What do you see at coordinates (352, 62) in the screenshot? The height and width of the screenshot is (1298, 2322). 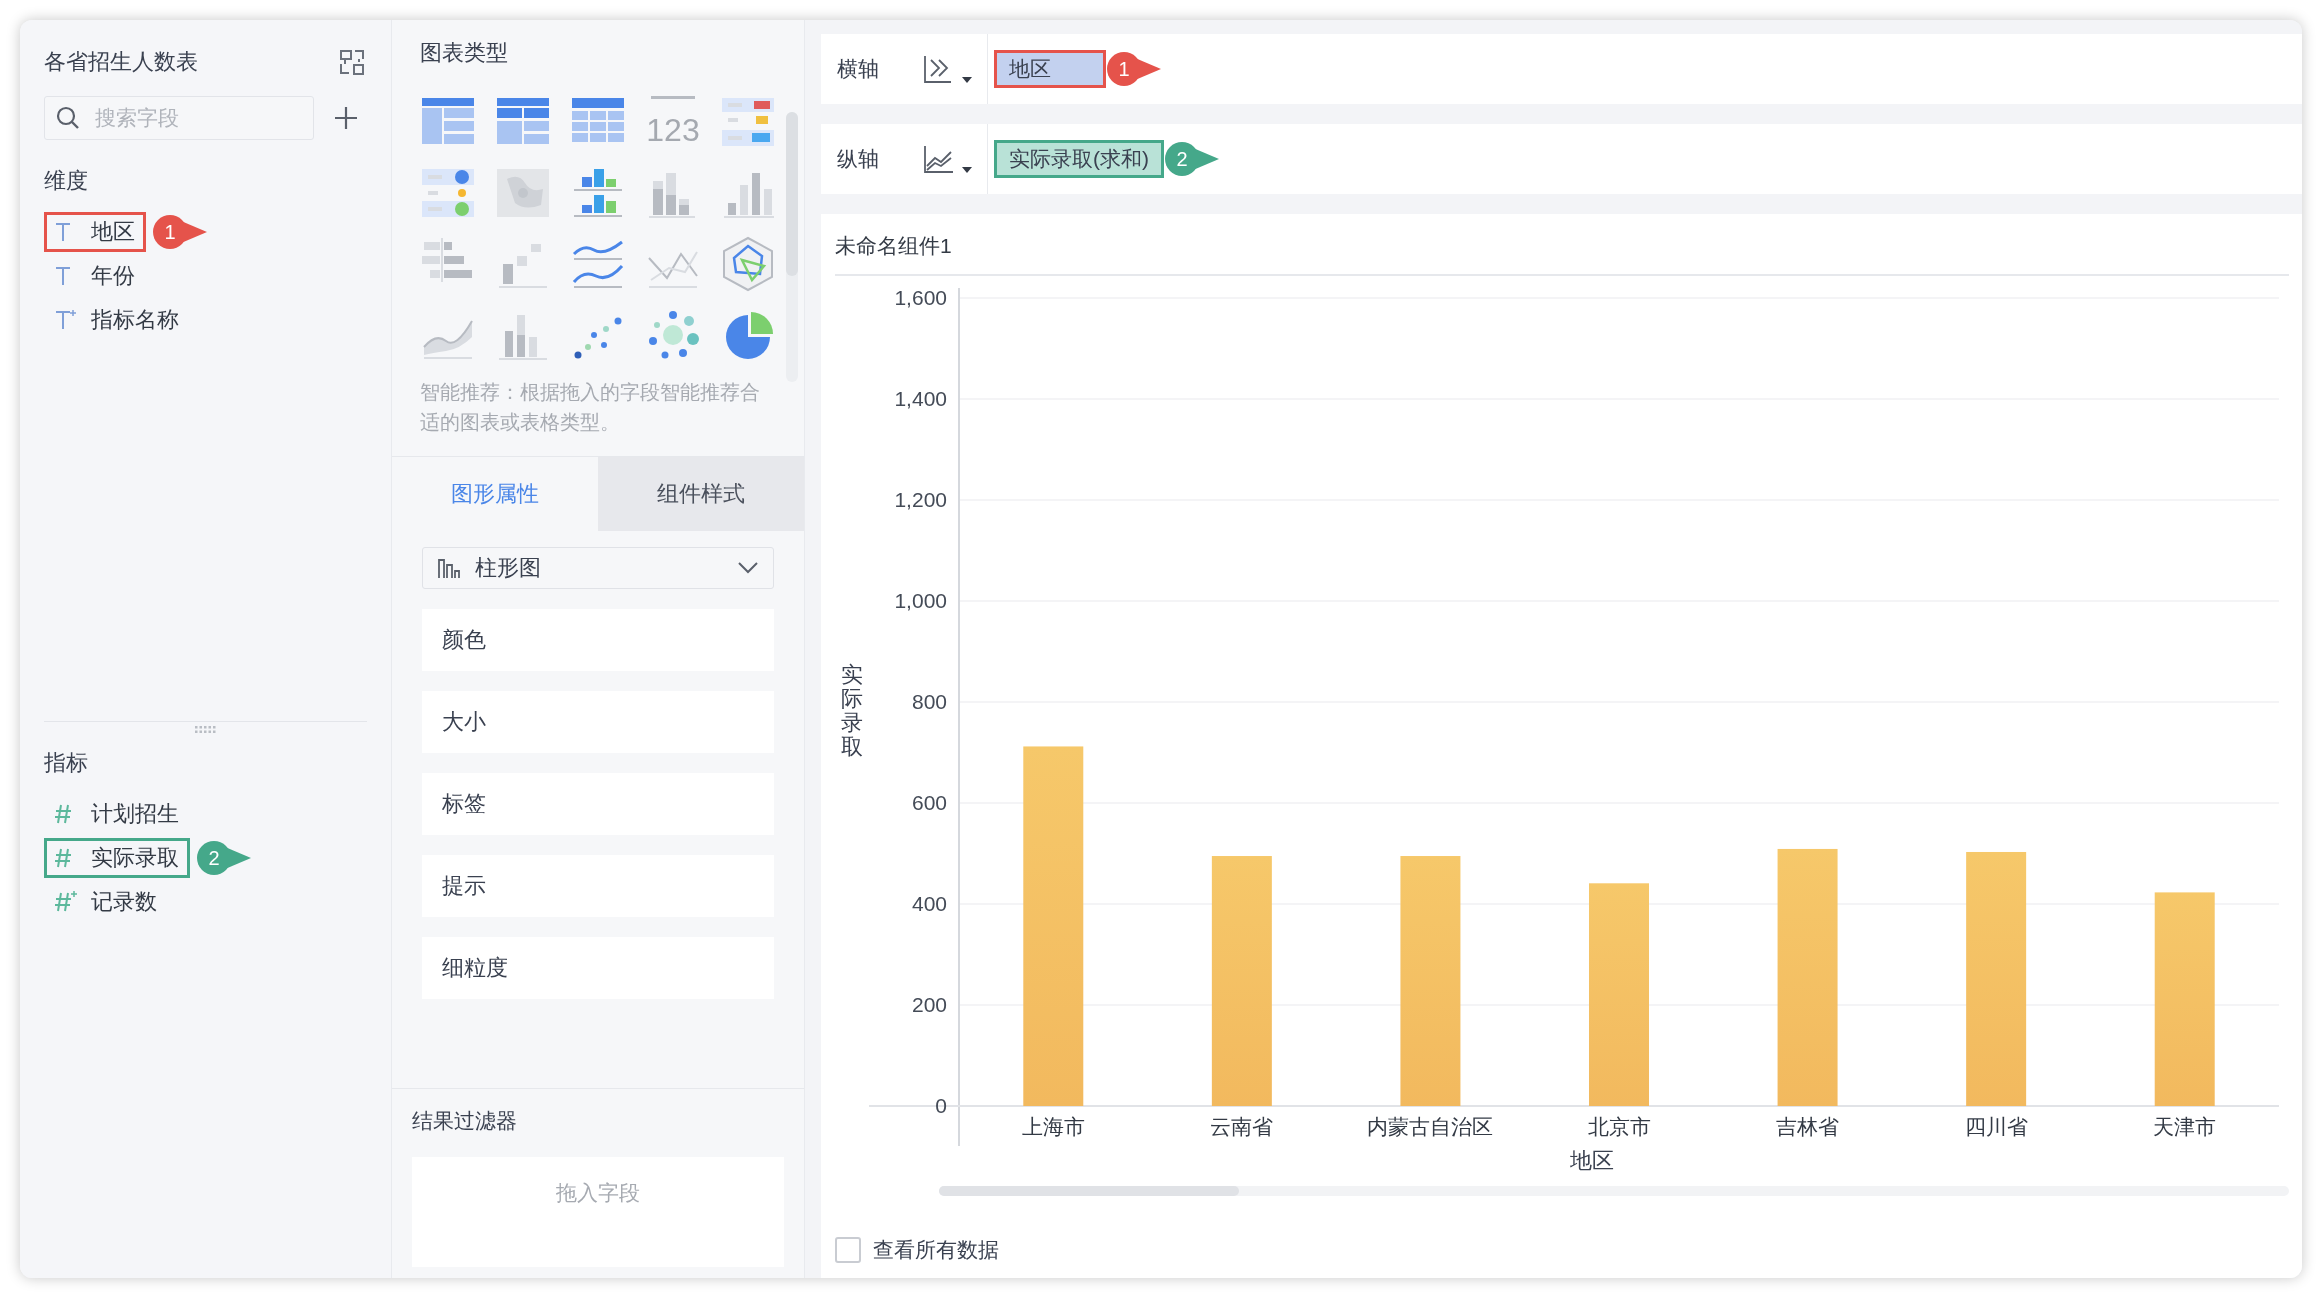 I see `switch-dataset-icon` at bounding box center [352, 62].